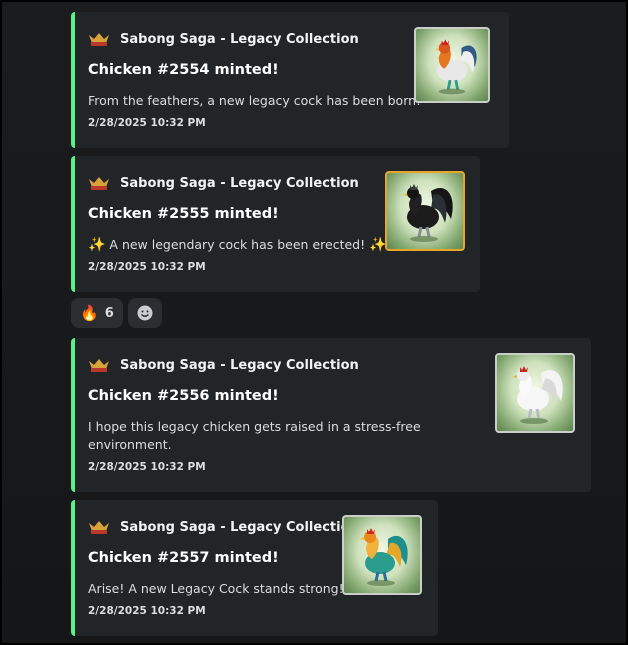 The image size is (628, 645). What do you see at coordinates (216, 588) in the screenshot?
I see `embed-description: Arise! A new Legacy Cock stands strong!` at bounding box center [216, 588].